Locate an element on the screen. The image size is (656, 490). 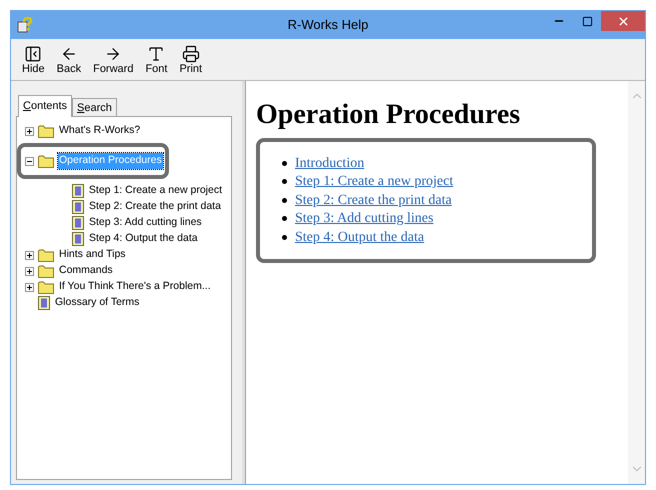
topic-link: Introduction is located at coordinates (329, 163).